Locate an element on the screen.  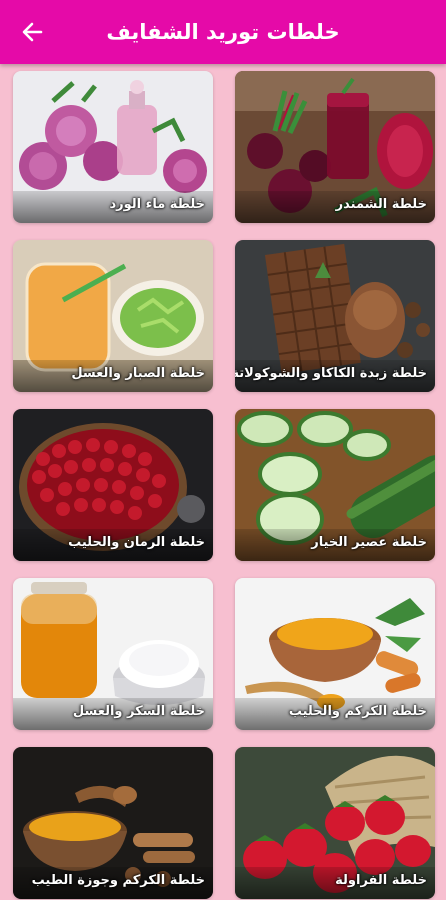
card-label: خلطة زبدة الكاكاو والشوكولاتة is located at coordinates (335, 376).